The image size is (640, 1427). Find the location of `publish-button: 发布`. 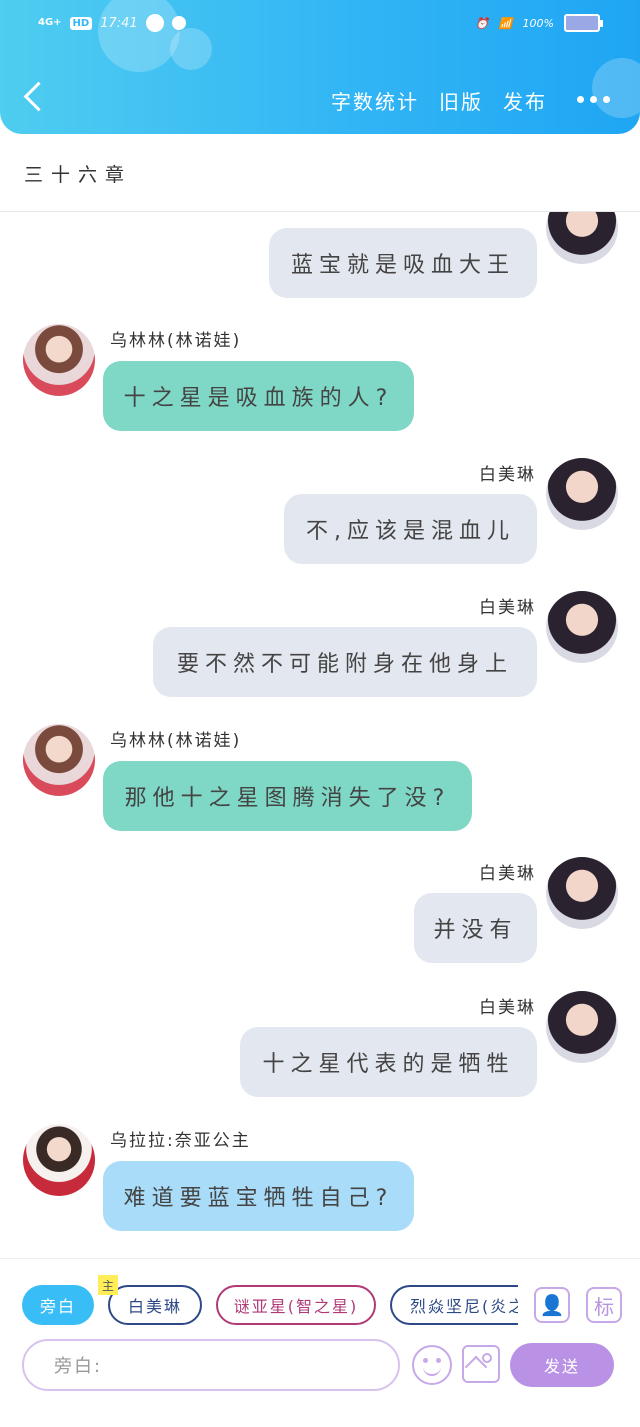

publish-button: 发布 is located at coordinates (525, 100).